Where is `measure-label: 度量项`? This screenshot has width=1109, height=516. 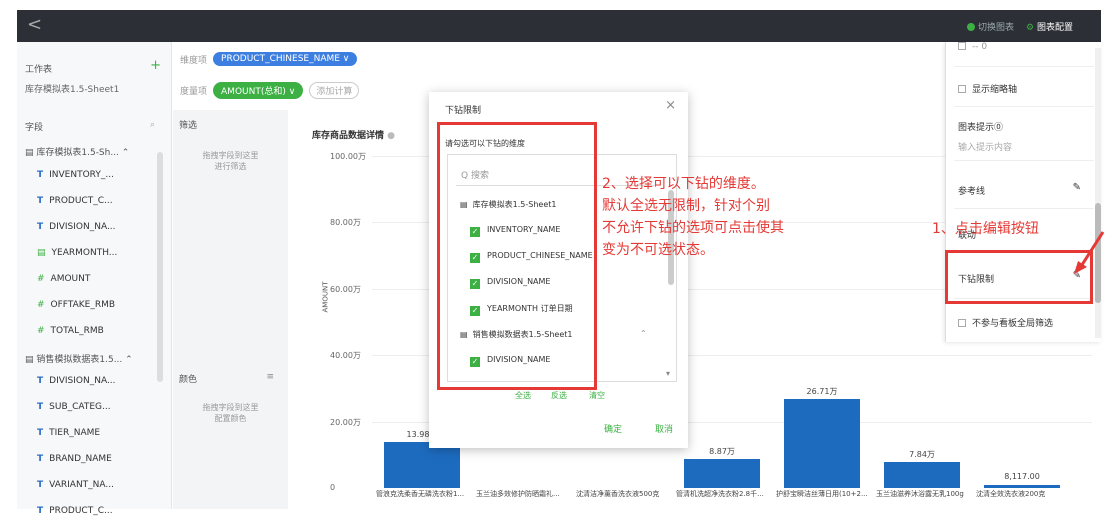
measure-label: 度量项 is located at coordinates (194, 92).